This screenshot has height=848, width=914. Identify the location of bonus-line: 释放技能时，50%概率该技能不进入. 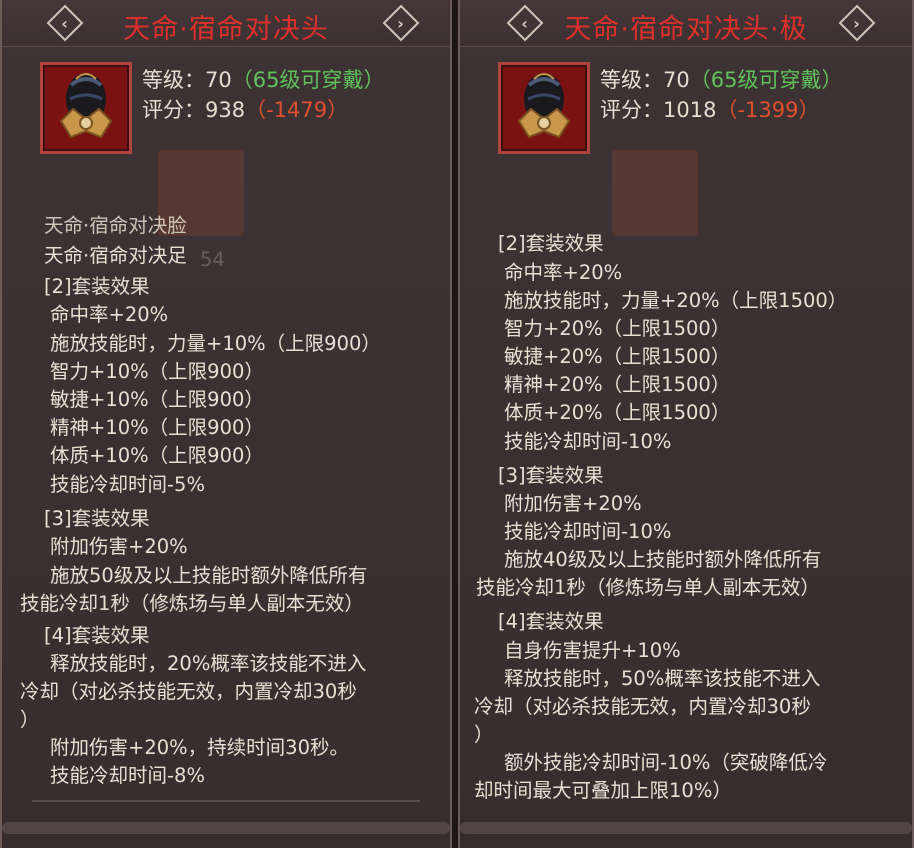
(662, 678).